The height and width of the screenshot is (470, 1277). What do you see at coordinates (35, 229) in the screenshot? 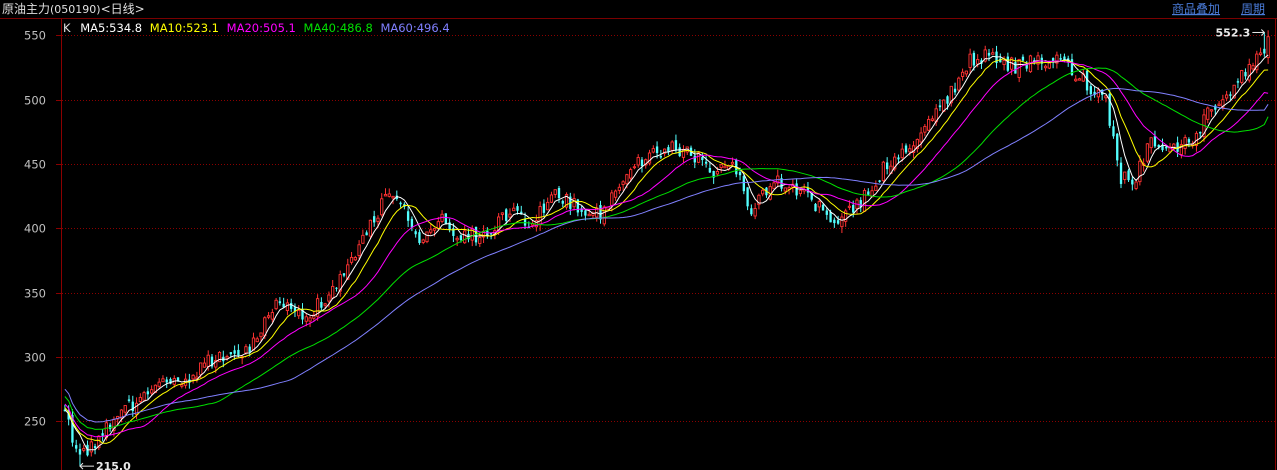
I see `y-tick-label: 400` at bounding box center [35, 229].